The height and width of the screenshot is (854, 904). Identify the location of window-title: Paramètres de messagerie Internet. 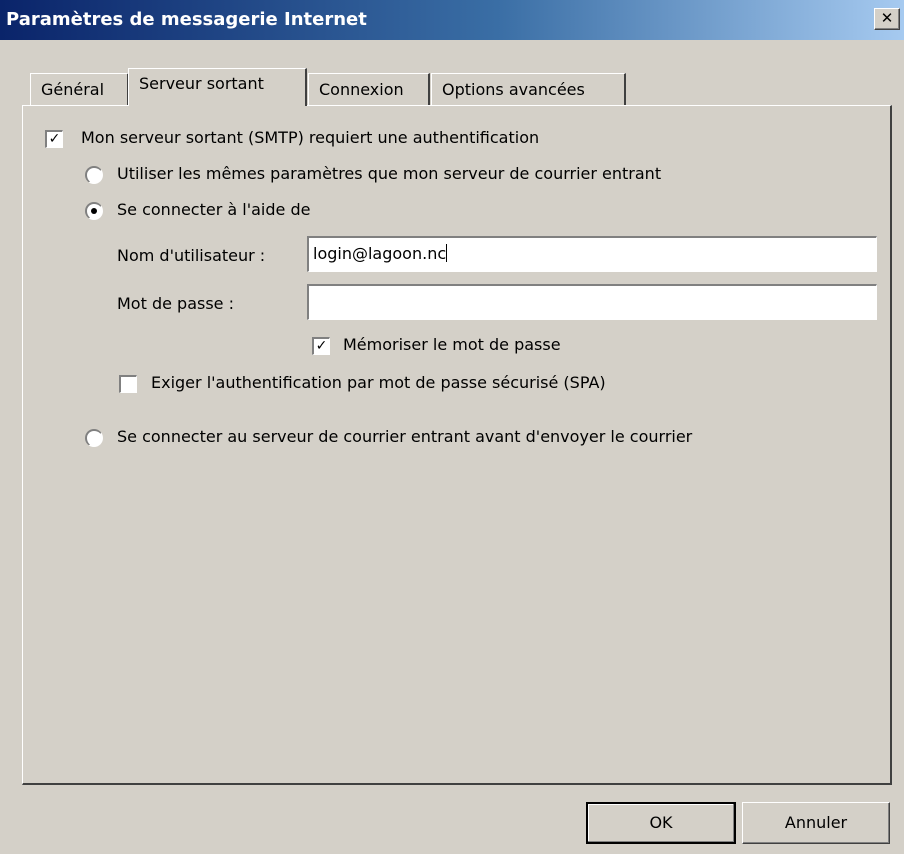
(186, 19).